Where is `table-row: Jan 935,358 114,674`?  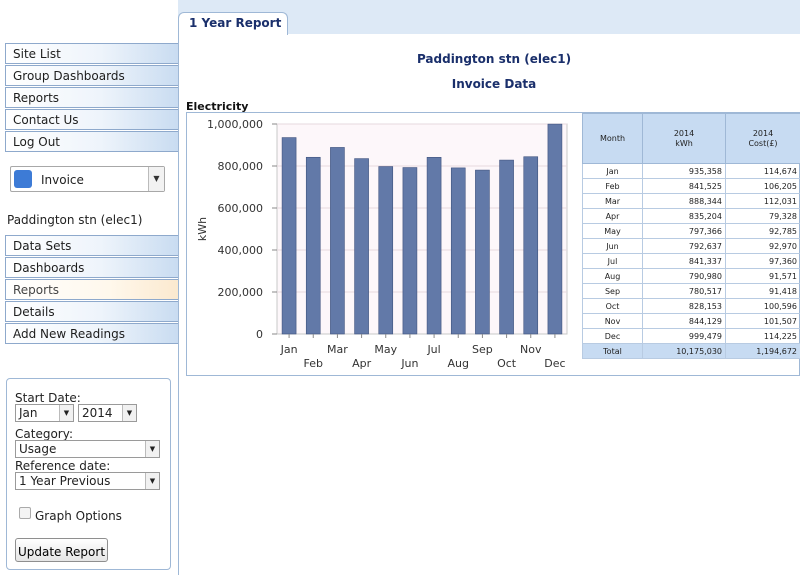 table-row: Jan 935,358 114,674 is located at coordinates (691, 171).